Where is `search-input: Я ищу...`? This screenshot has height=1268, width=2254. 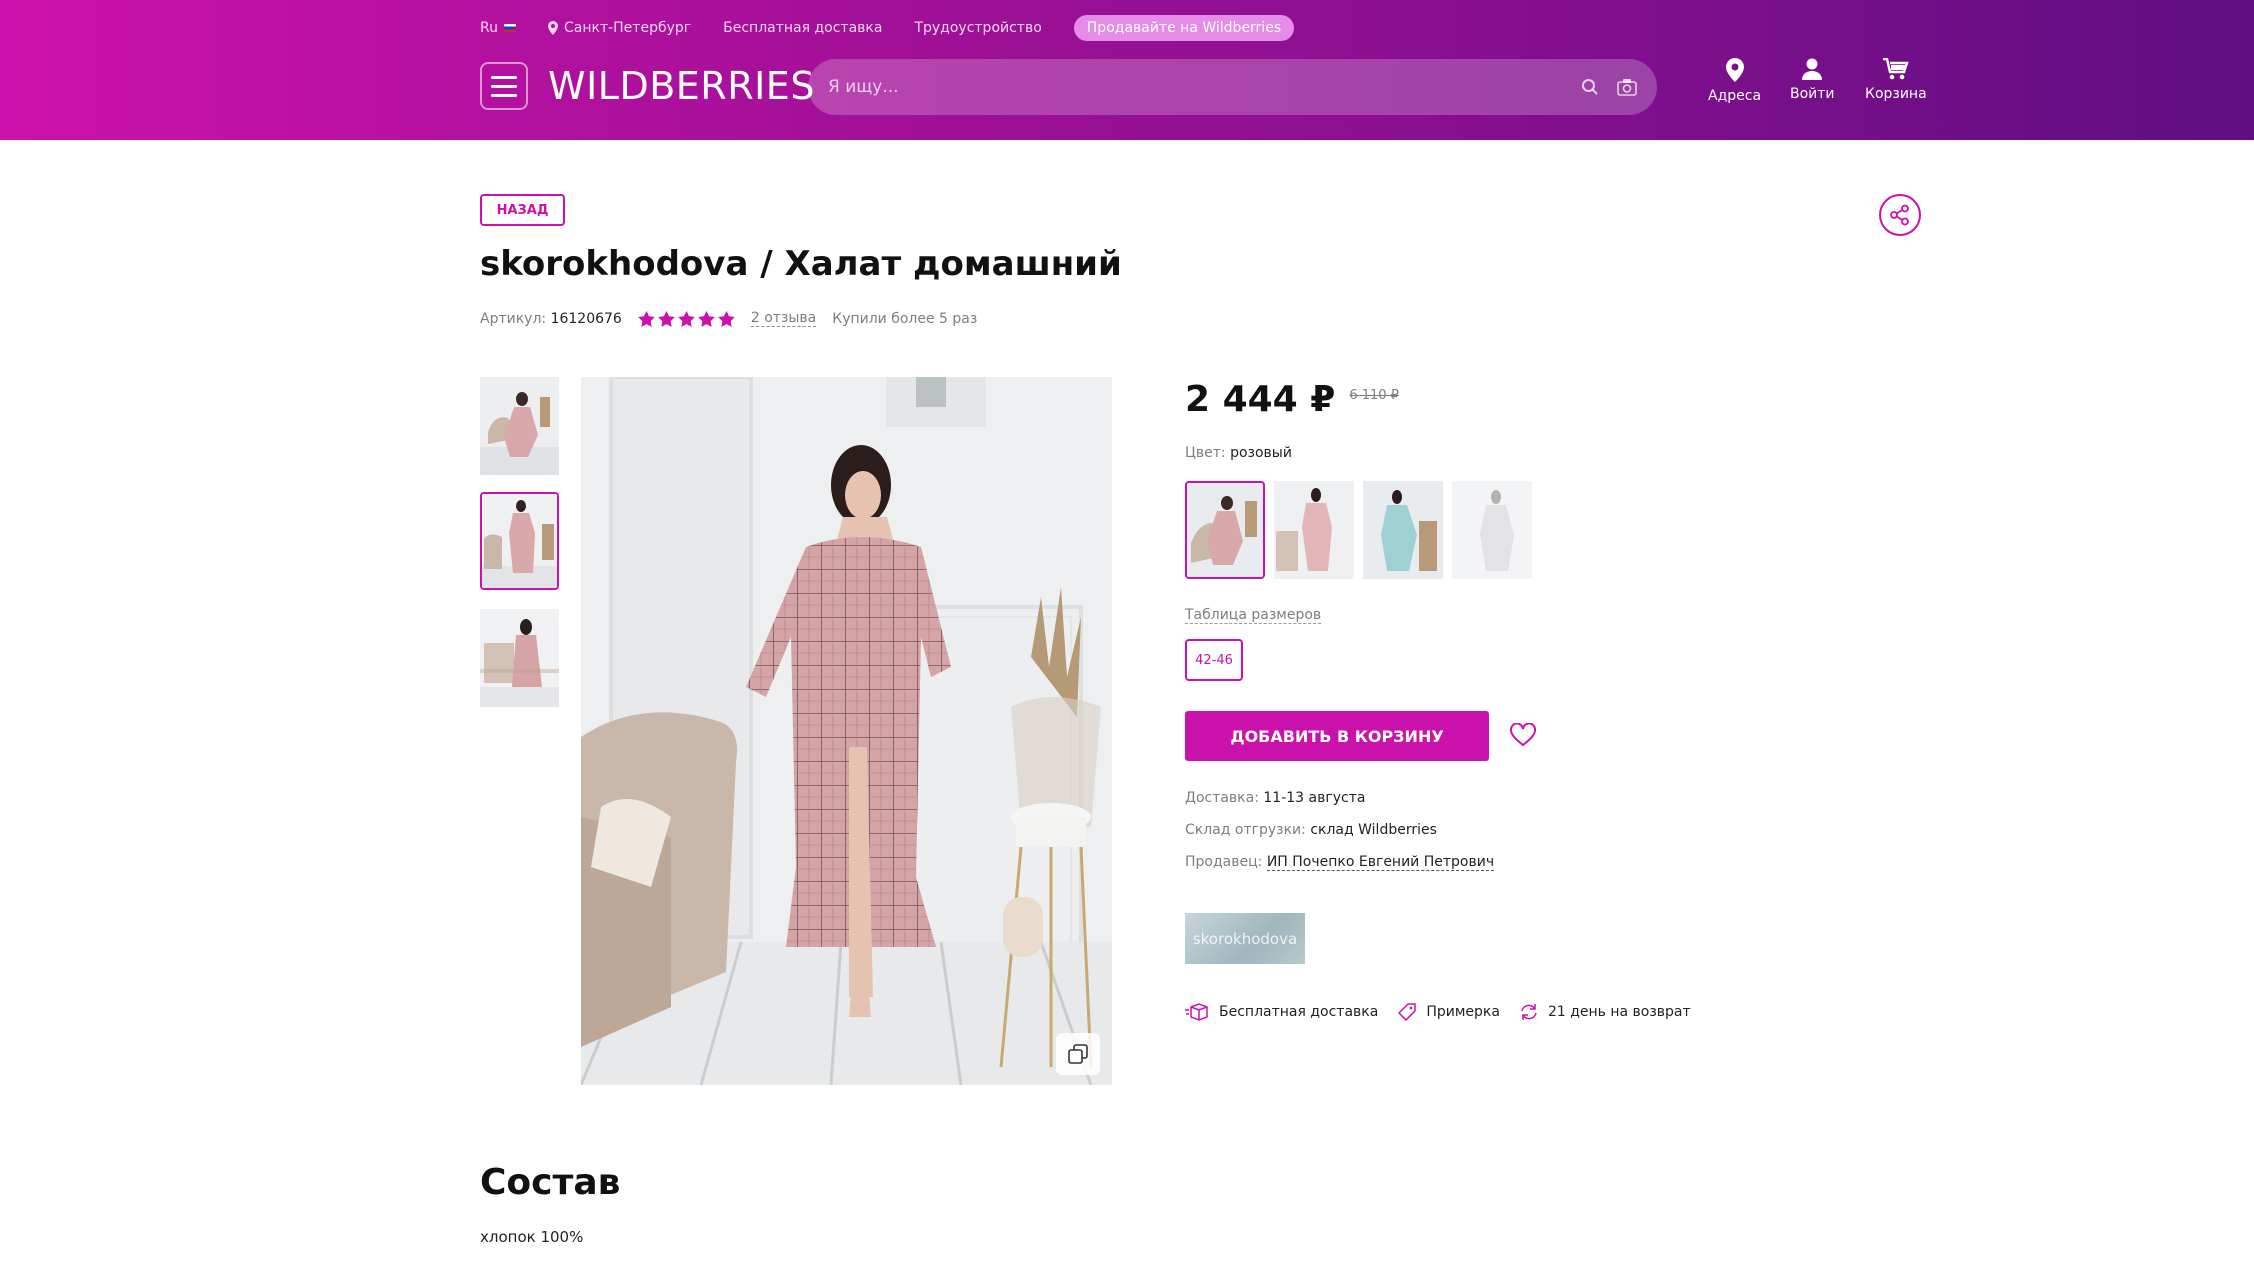
search-input: Я ищу... is located at coordinates (1204, 87).